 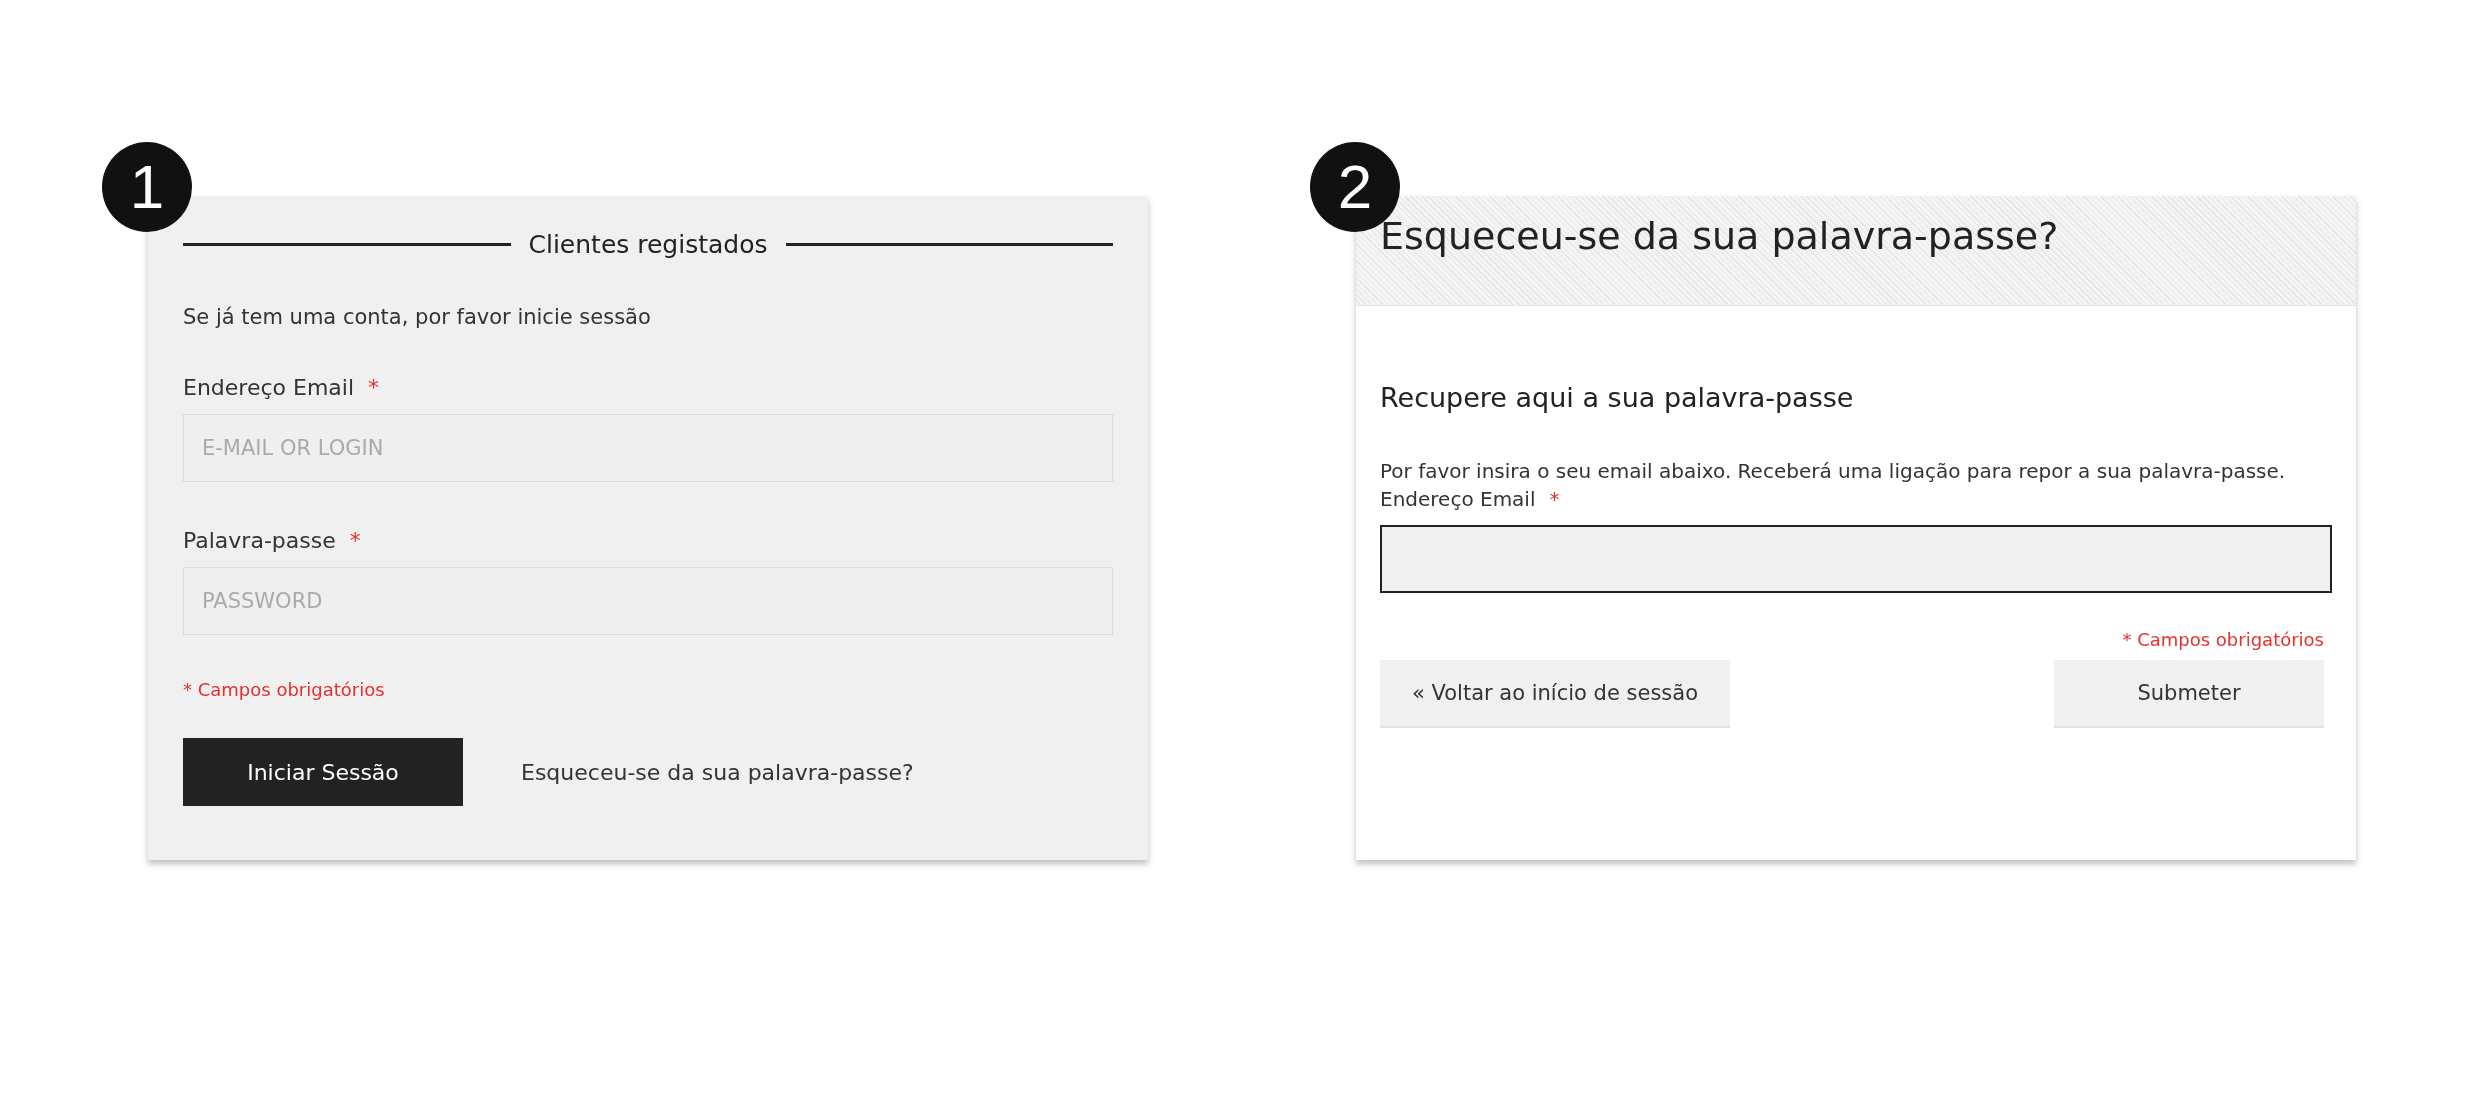 What do you see at coordinates (1833, 471) in the screenshot?
I see `intro-text: Por favor insira o seu email abaixo. Receberá uma ligação para repor a sua palavra-passe.` at bounding box center [1833, 471].